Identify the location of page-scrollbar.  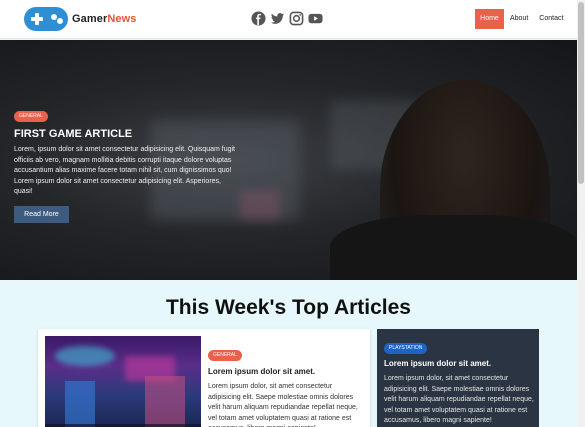
(581, 213).